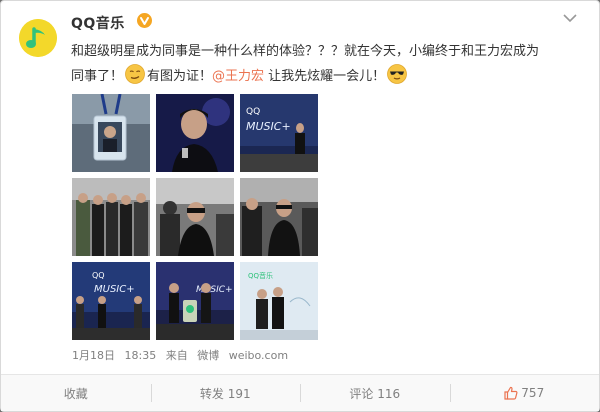  I want to click on repost-button: 转发 191, so click(225, 393).